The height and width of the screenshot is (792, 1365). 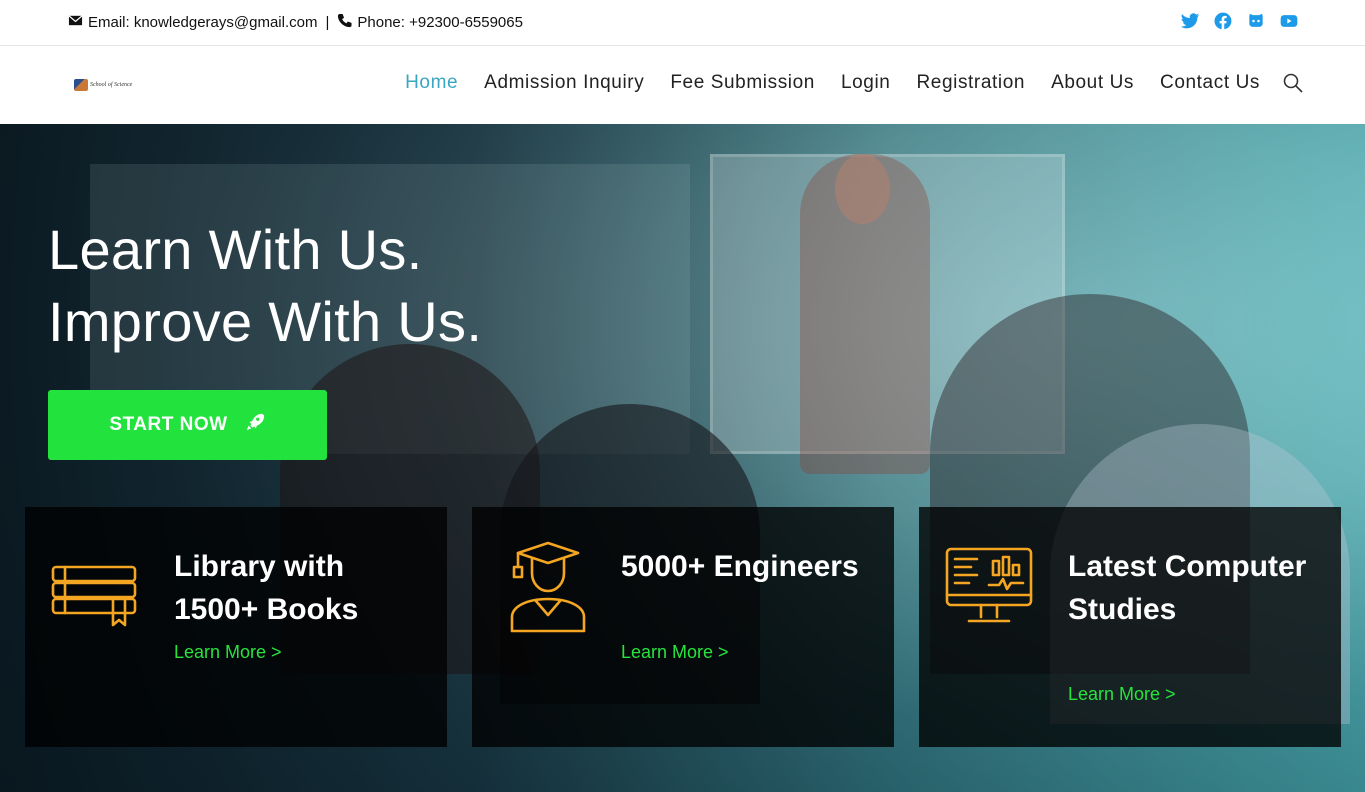 What do you see at coordinates (970, 83) in the screenshot?
I see `nav-item-registration: Registration` at bounding box center [970, 83].